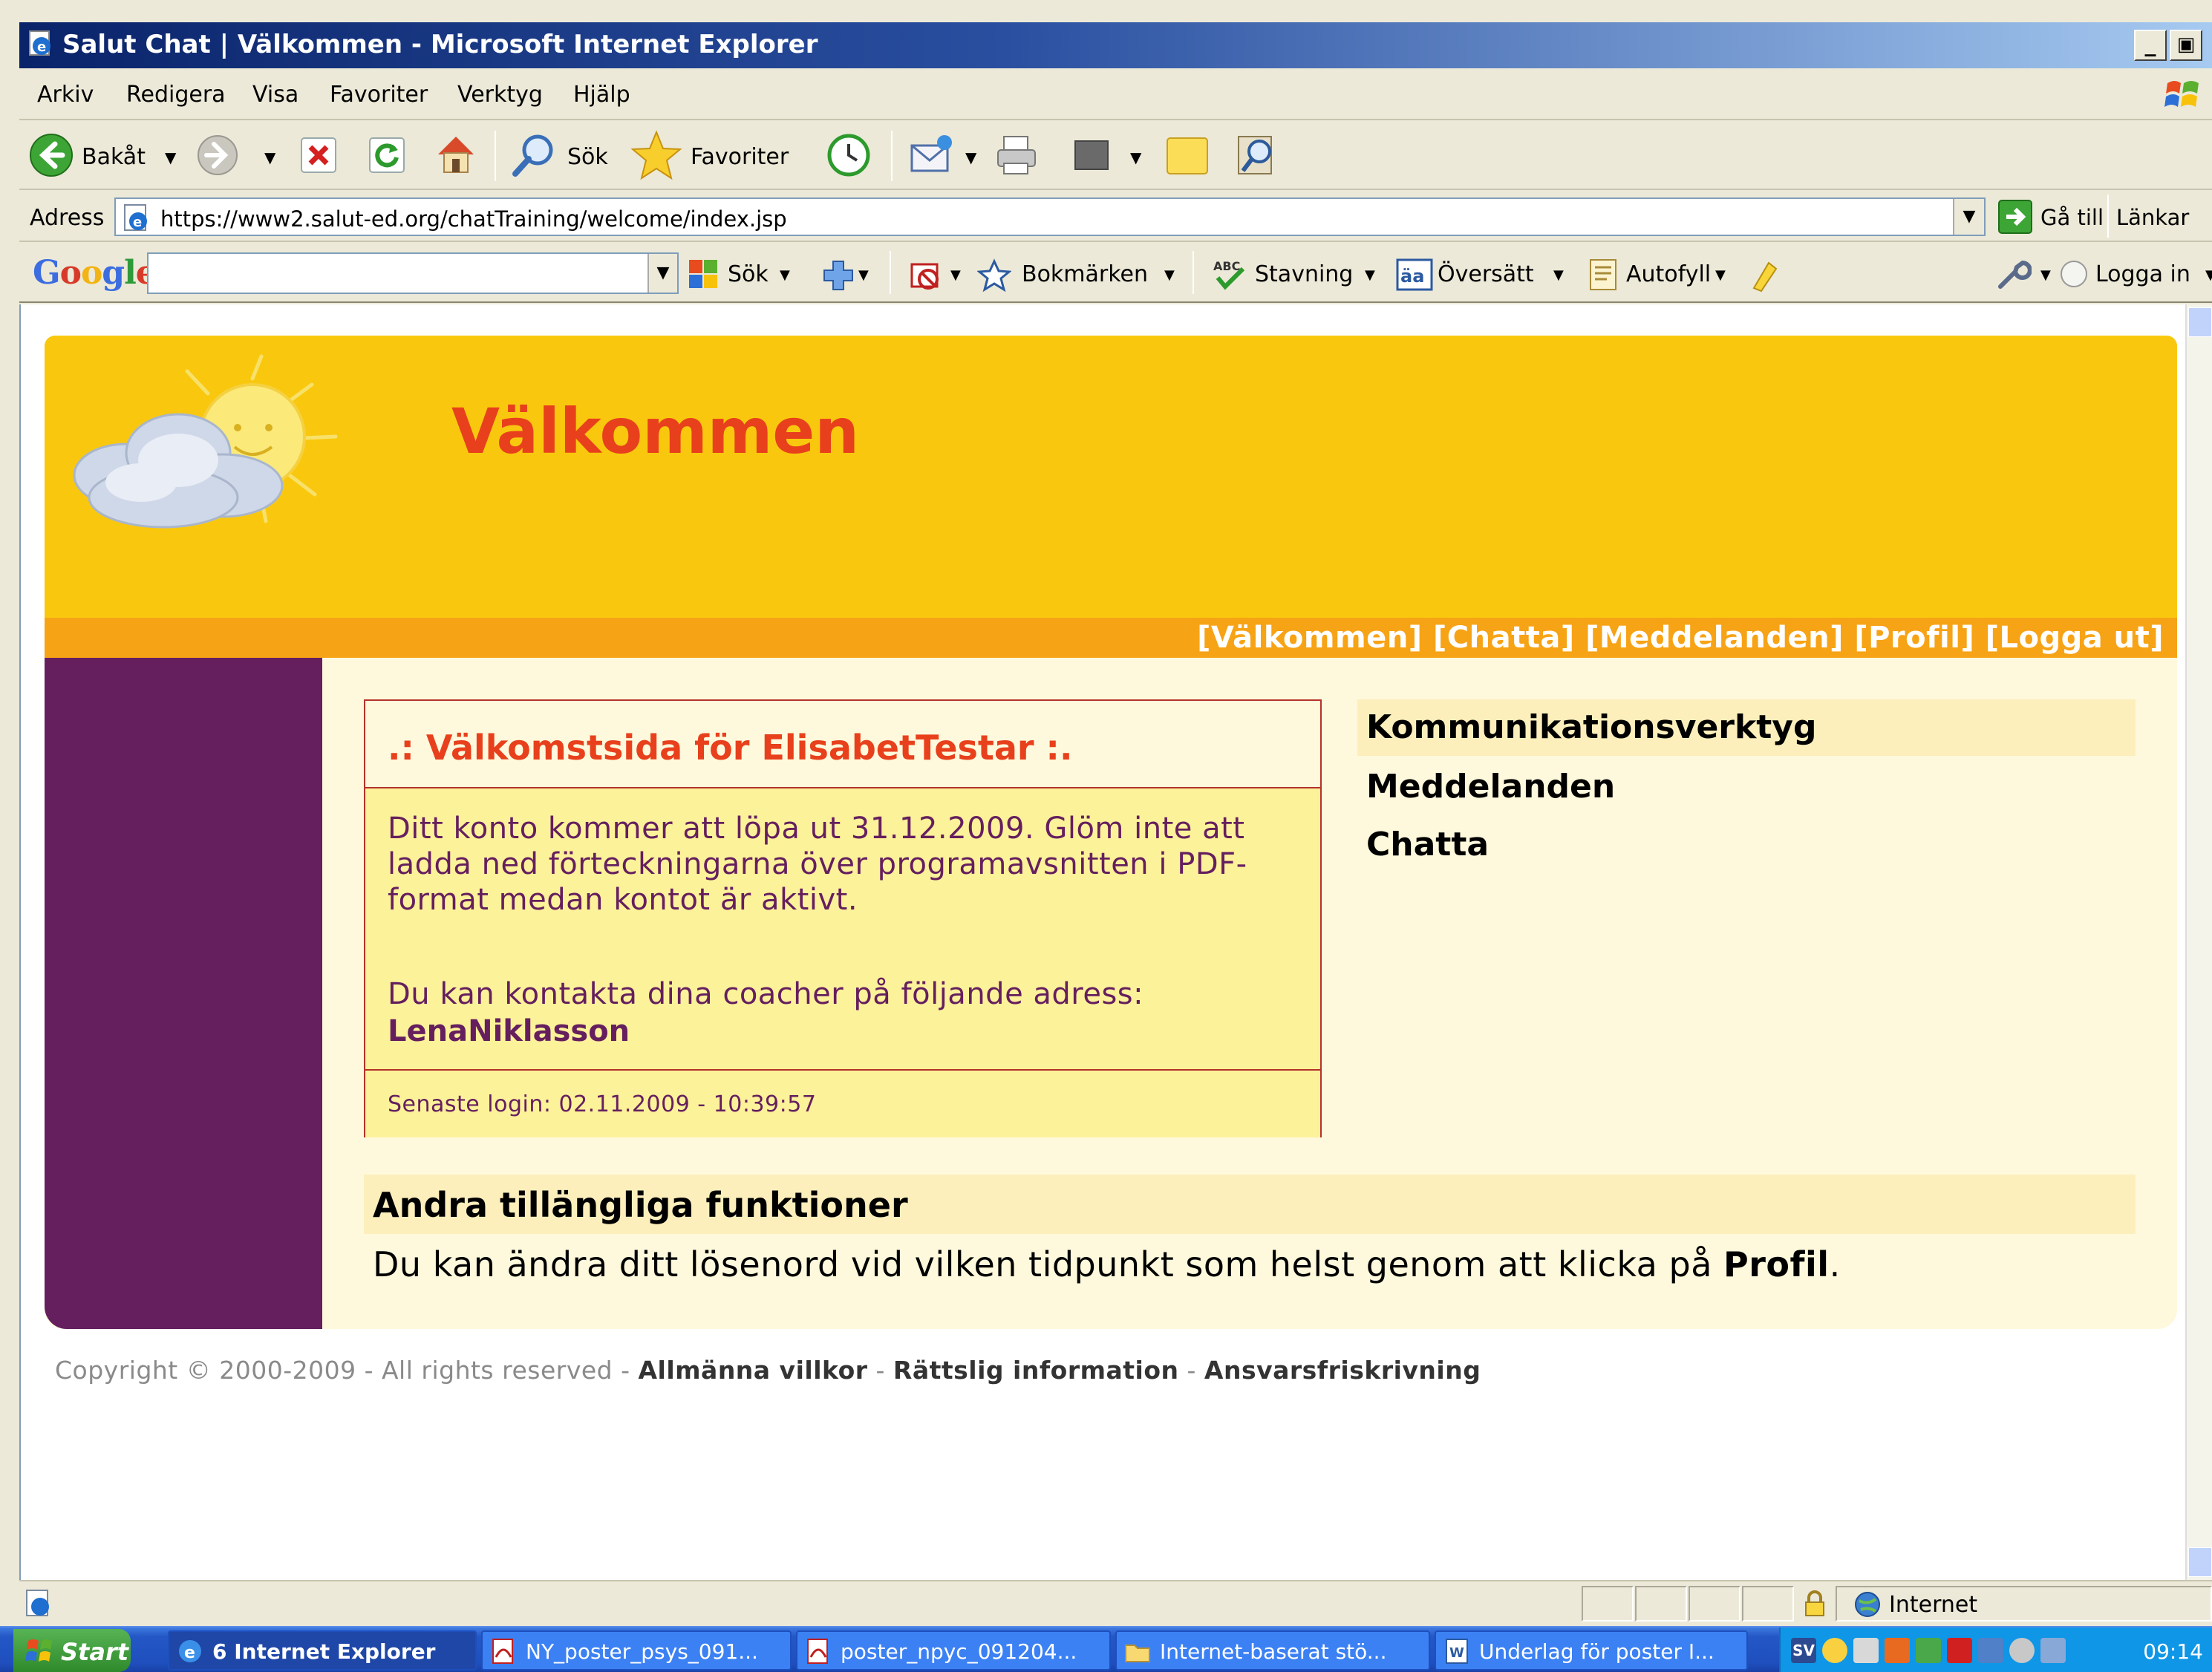 The height and width of the screenshot is (1672, 2212). Describe the element at coordinates (1968, 217) in the screenshot. I see `address-dropdown-icon: ▼` at that location.